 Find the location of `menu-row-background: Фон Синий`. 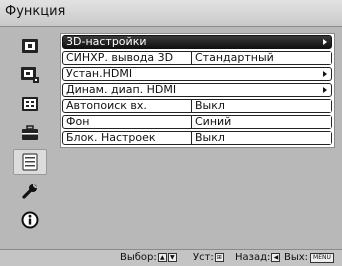

menu-row-background: Фон Синий is located at coordinates (197, 122).